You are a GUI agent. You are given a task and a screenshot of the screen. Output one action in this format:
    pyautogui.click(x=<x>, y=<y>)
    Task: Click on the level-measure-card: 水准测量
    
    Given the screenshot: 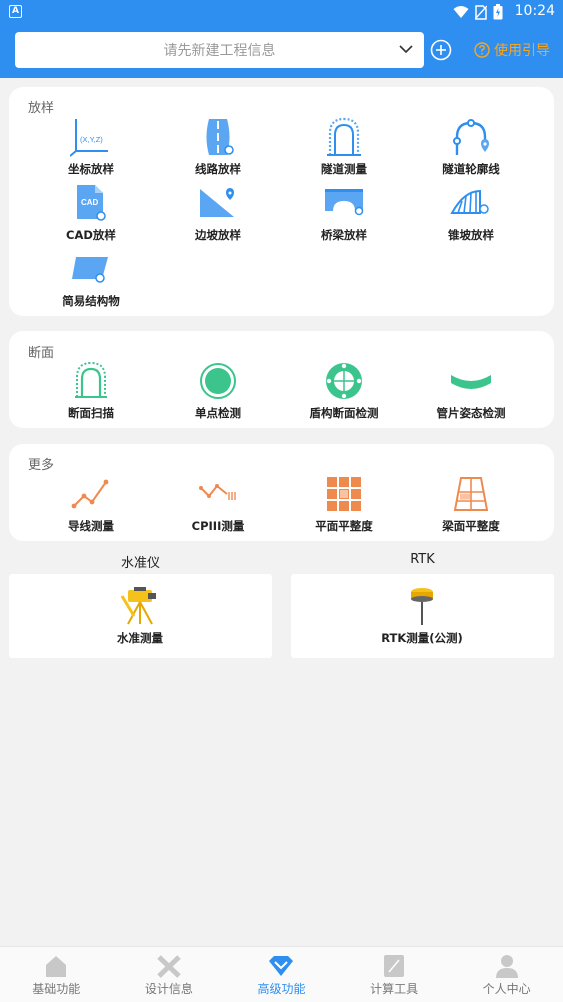 What is the action you would take?
    pyautogui.click(x=140, y=616)
    